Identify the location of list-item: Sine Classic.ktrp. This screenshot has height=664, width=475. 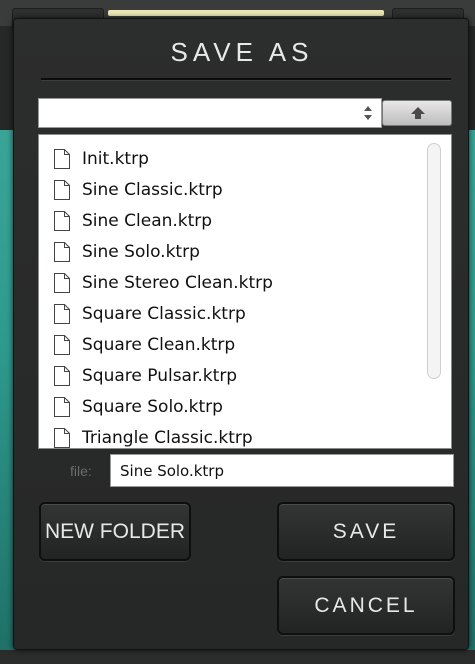
(138, 189).